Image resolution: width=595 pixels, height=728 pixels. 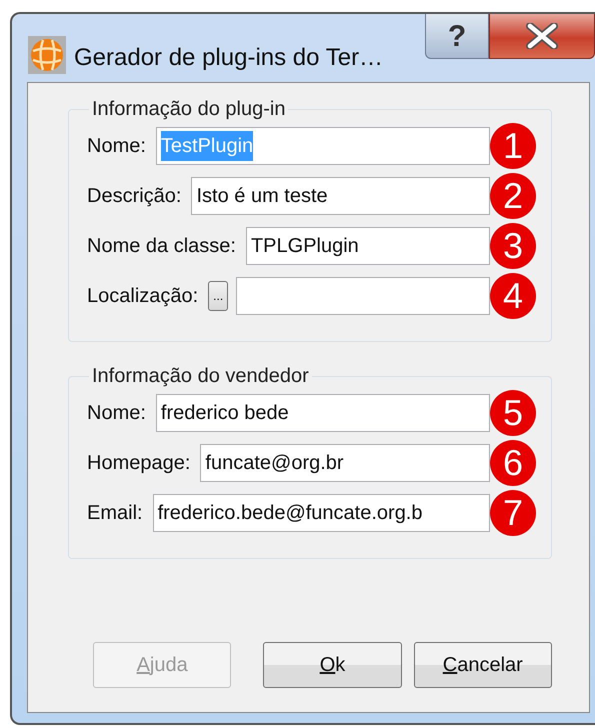 What do you see at coordinates (513, 463) in the screenshot?
I see `number-marker: 6` at bounding box center [513, 463].